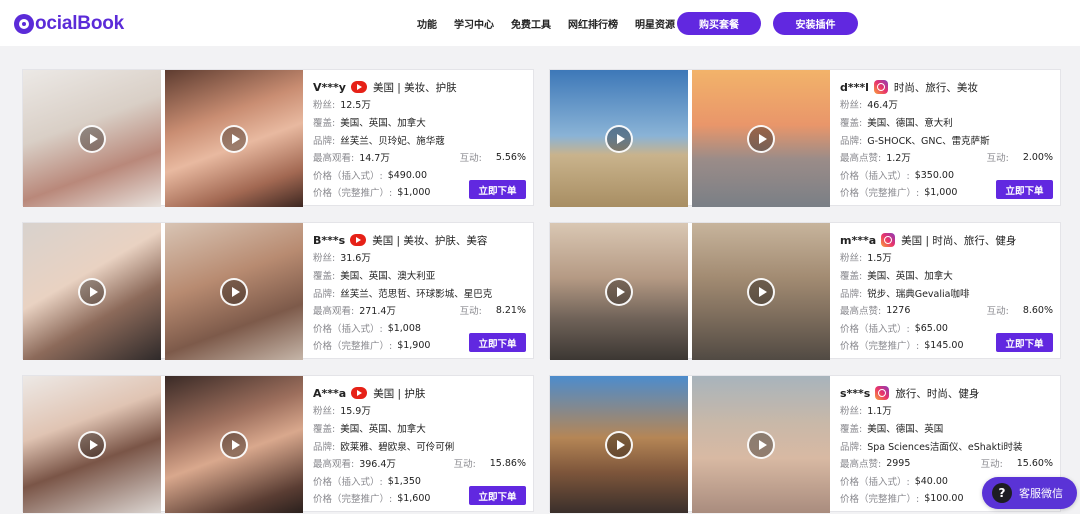 This screenshot has height=514, width=1080. Describe the element at coordinates (944, 345) in the screenshot. I see `price-full-value: $145.00` at that location.